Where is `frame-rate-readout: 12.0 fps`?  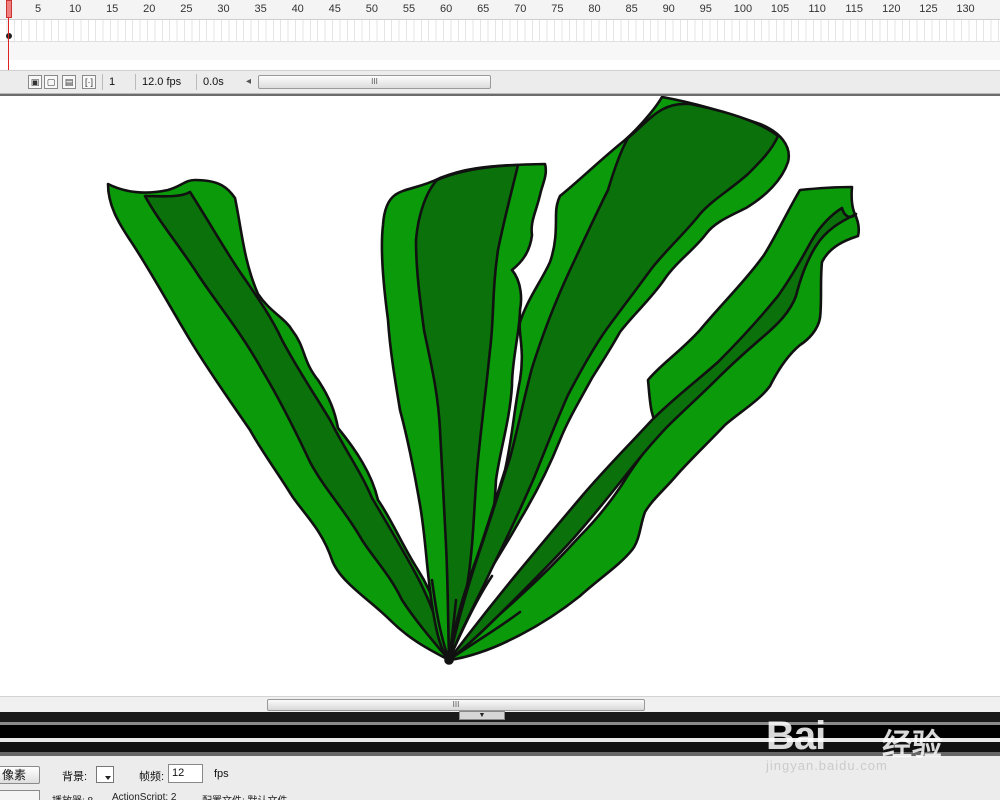 frame-rate-readout: 12.0 fps is located at coordinates (161, 82).